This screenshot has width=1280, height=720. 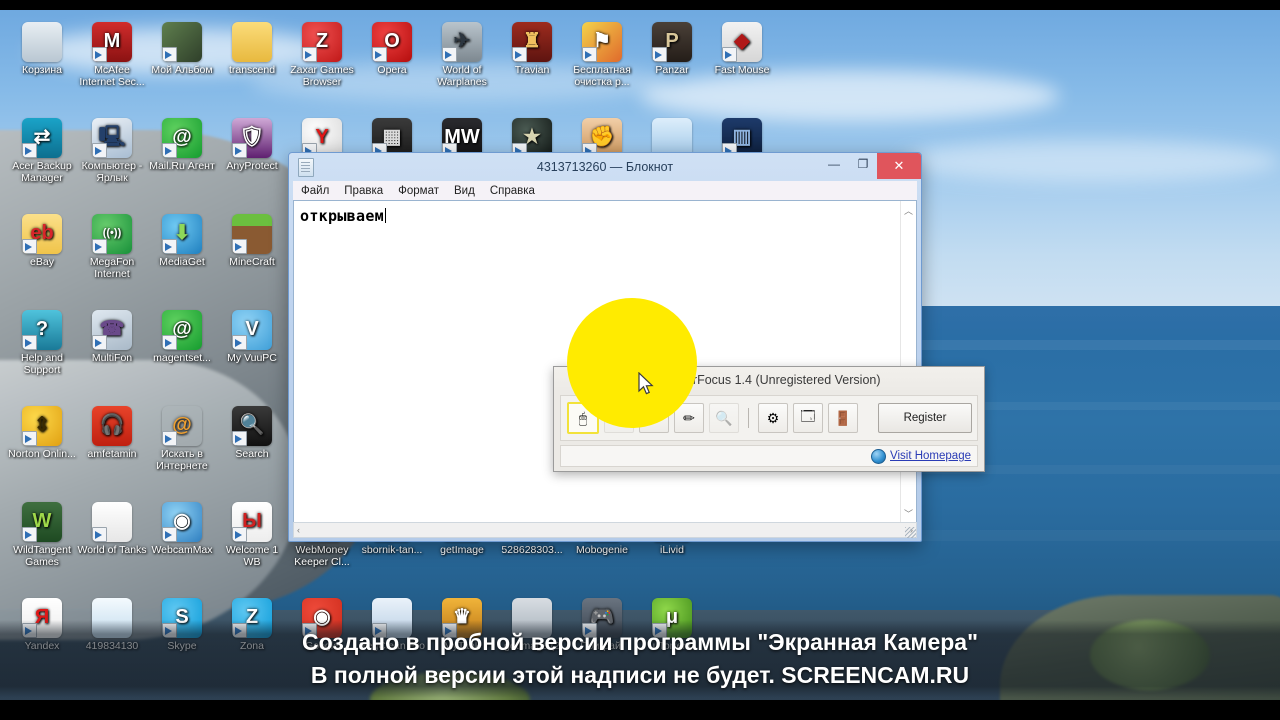 I want to click on minimize-button: —, so click(x=834, y=164).